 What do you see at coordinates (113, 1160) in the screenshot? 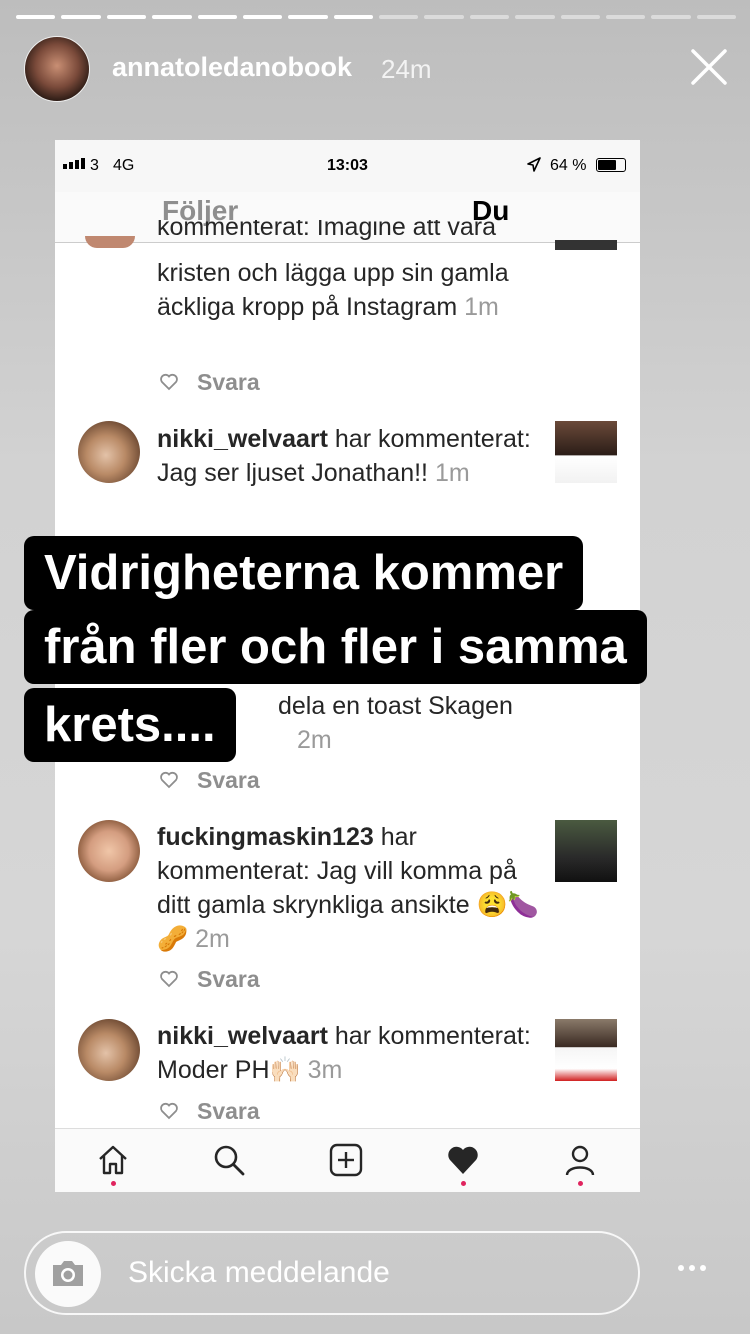
I see `home-icon` at bounding box center [113, 1160].